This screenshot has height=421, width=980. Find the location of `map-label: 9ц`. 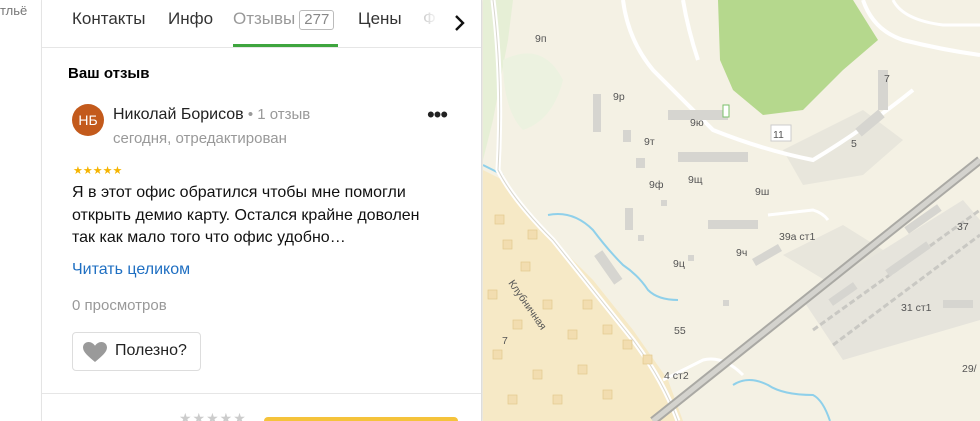

map-label: 9ц is located at coordinates (679, 264).